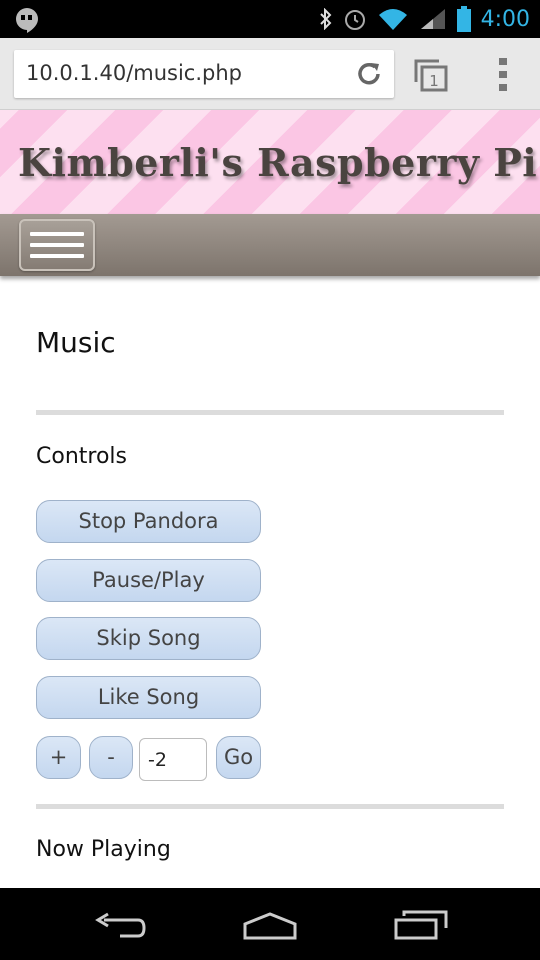 The height and width of the screenshot is (960, 540). I want to click on system-navigation-bar, so click(270, 924).